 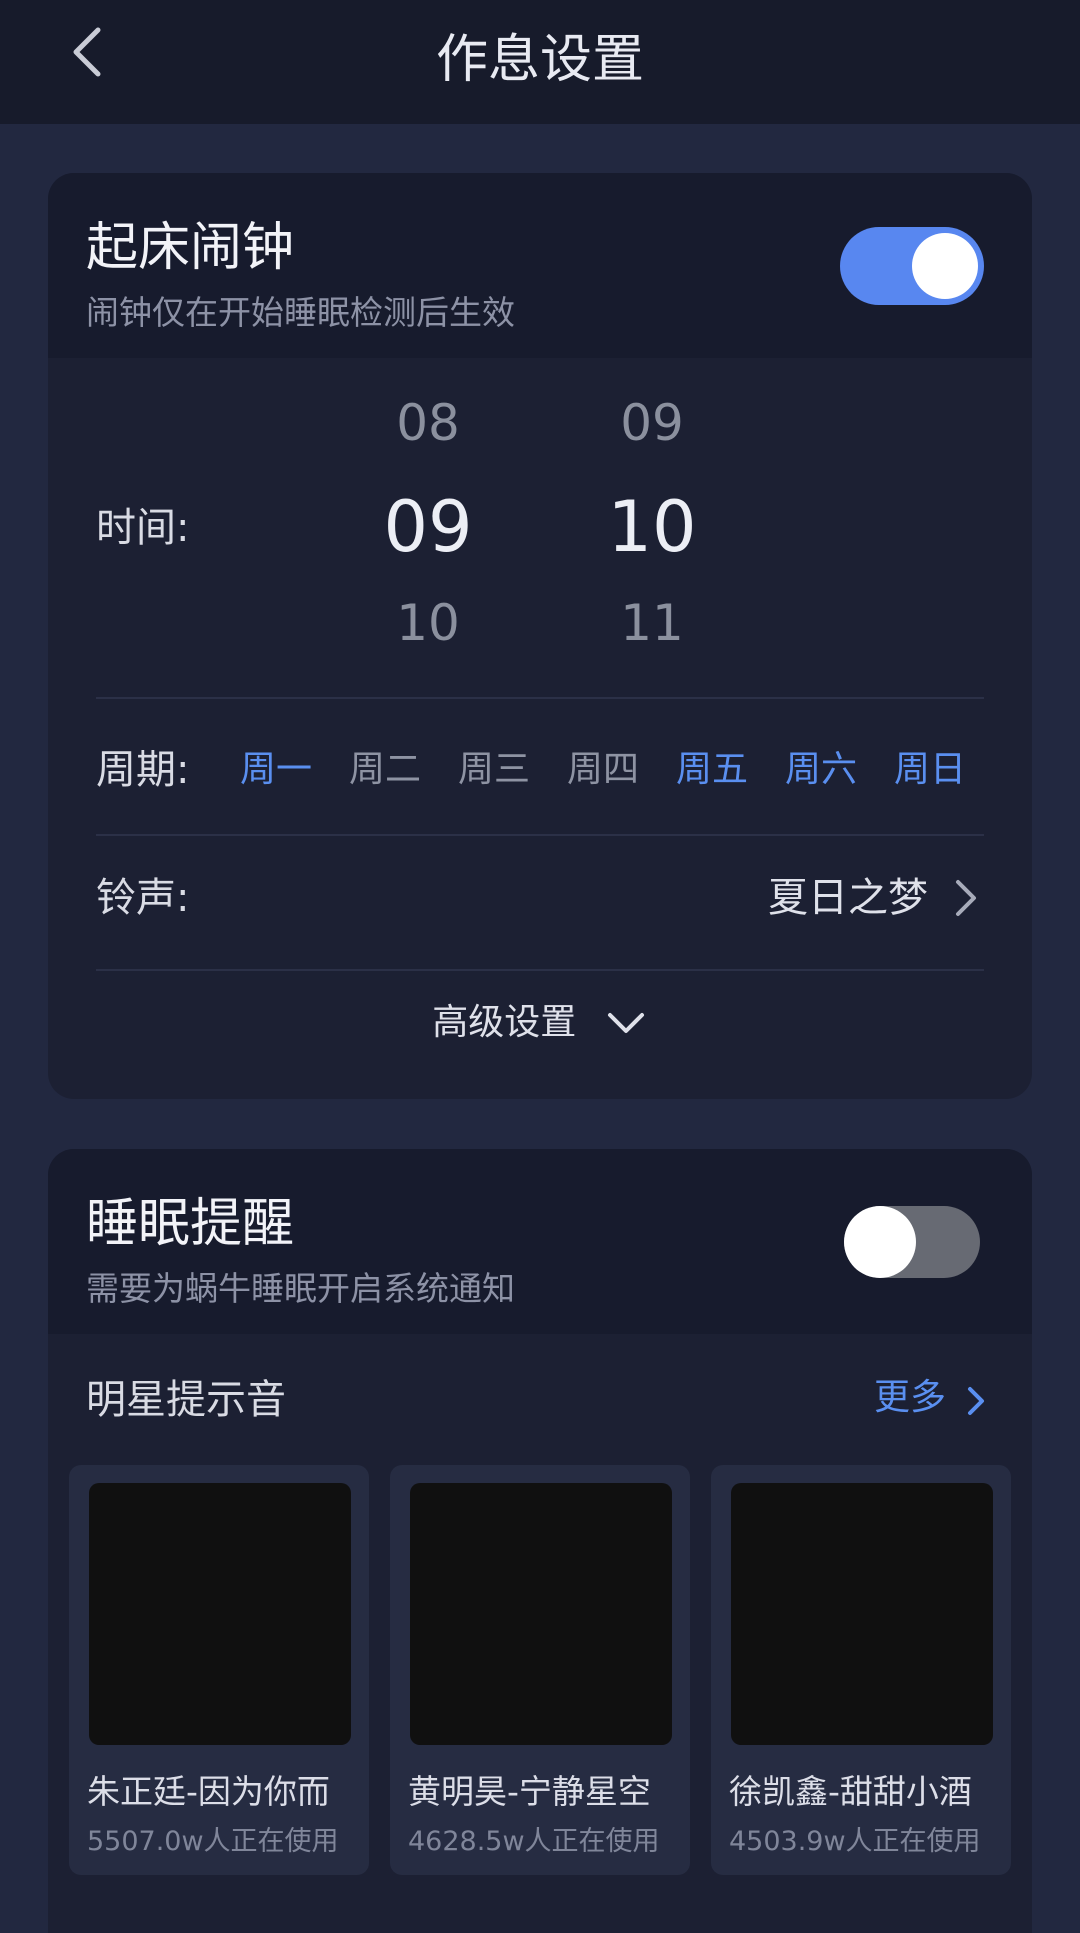 I want to click on minute-next: 11, so click(x=652, y=623).